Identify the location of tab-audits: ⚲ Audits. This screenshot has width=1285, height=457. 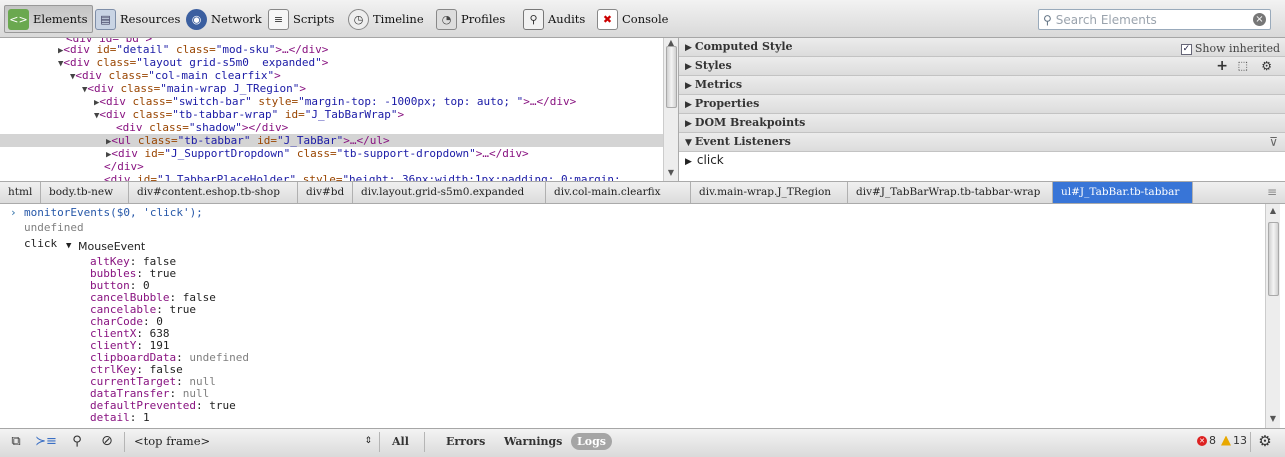
(554, 19).